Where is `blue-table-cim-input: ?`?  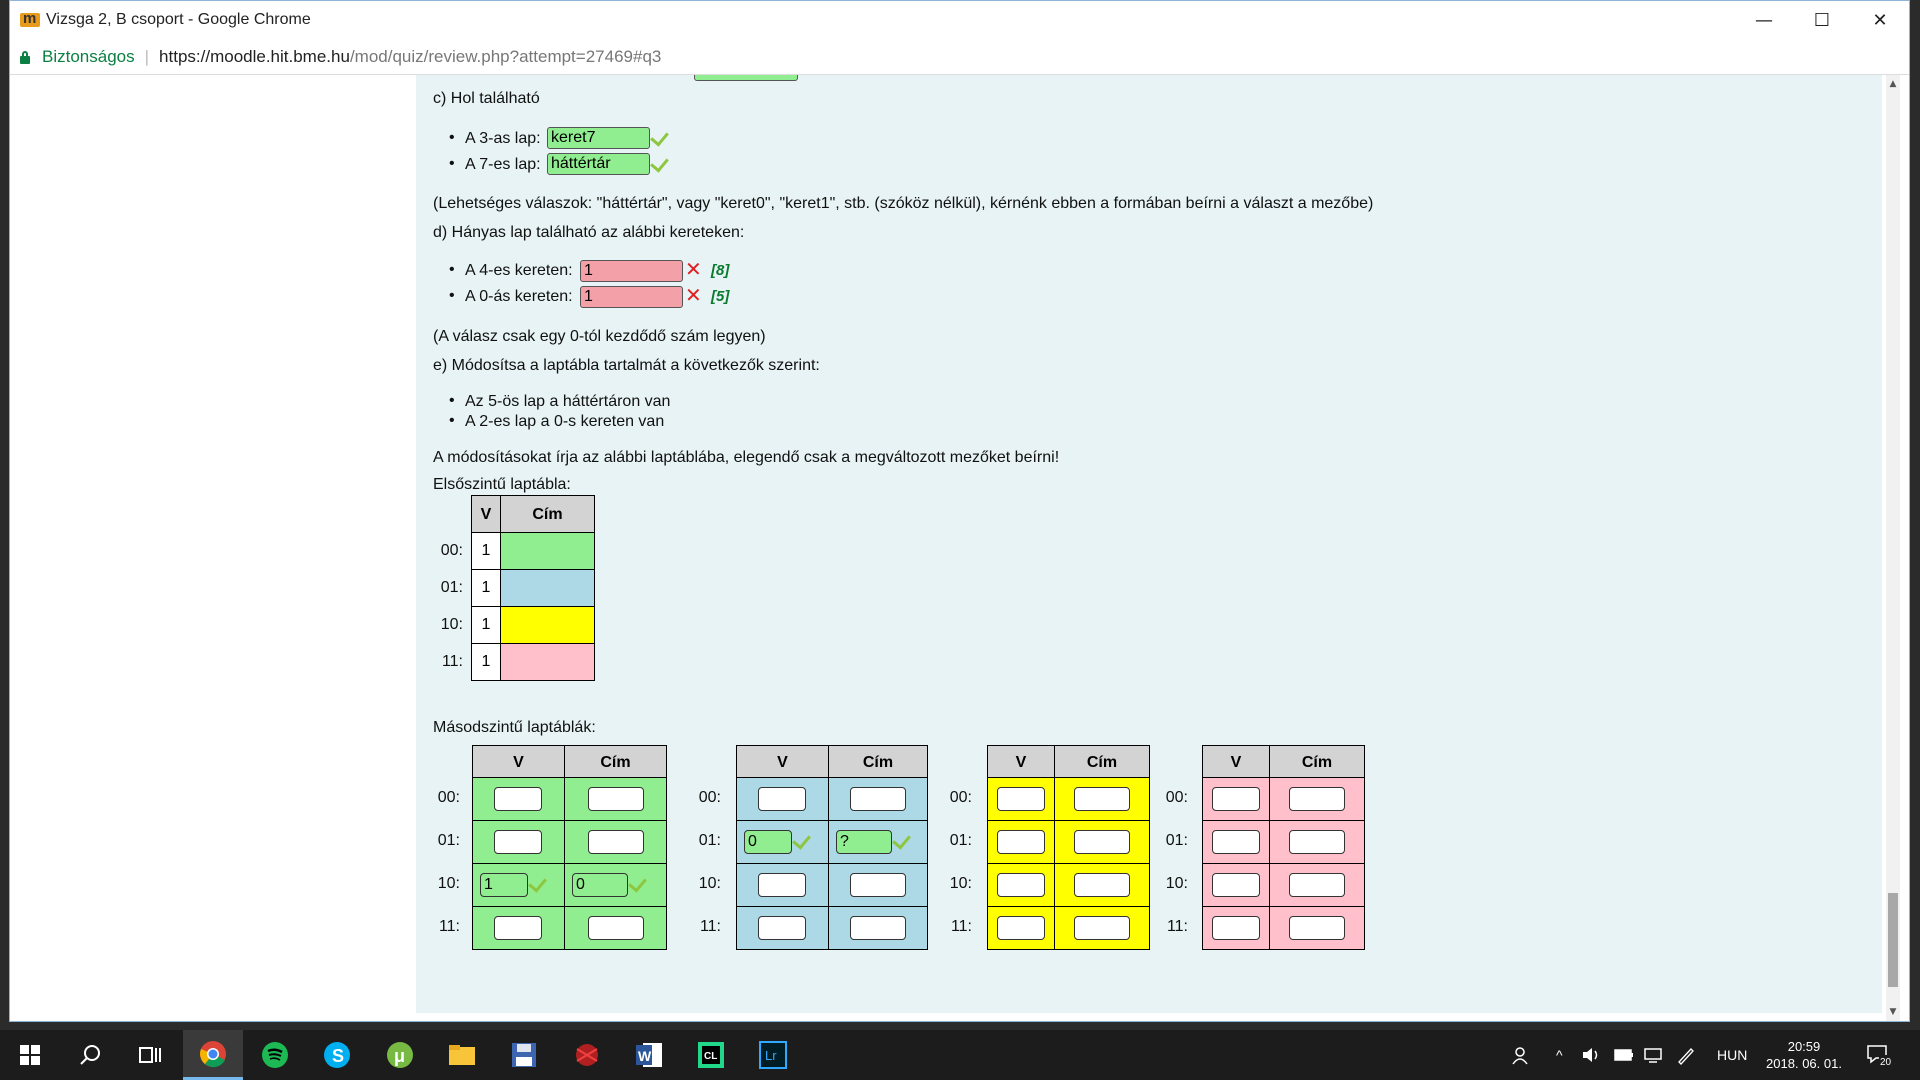 blue-table-cim-input: ? is located at coordinates (864, 842).